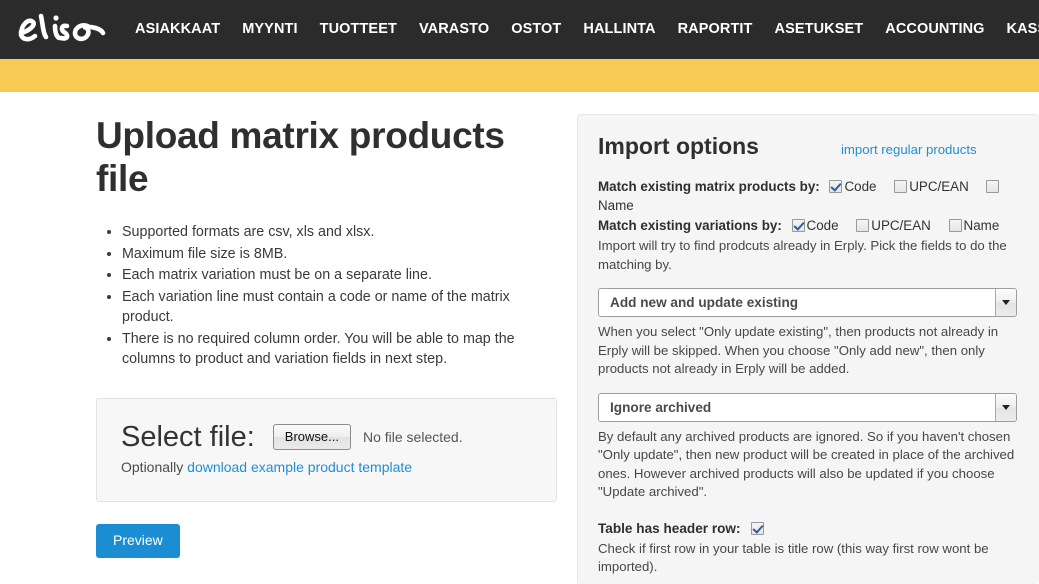  Describe the element at coordinates (358, 29) in the screenshot. I see `nav-link-tuotteet: TUOTTEET` at that location.